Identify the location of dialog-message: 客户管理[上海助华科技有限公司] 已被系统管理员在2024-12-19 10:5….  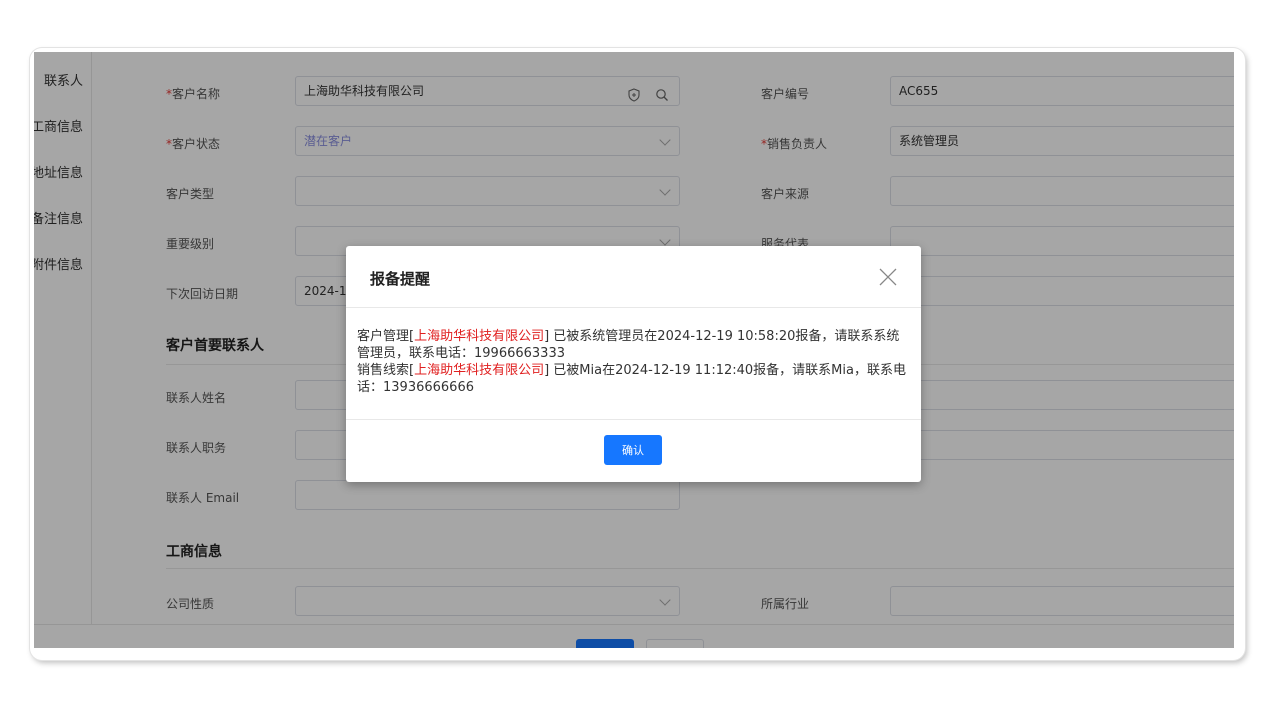
(633, 362).